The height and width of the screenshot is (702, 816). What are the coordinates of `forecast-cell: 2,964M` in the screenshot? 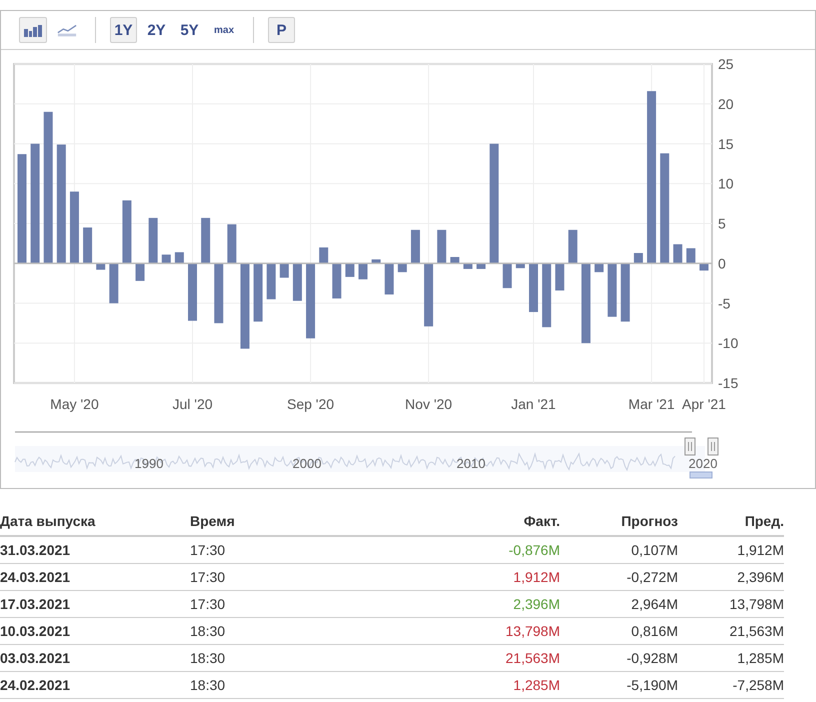 It's located at (619, 604).